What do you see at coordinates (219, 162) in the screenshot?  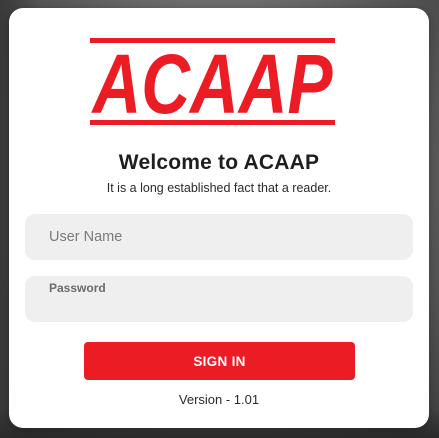 I see `page-title: Welcome to ACAAP` at bounding box center [219, 162].